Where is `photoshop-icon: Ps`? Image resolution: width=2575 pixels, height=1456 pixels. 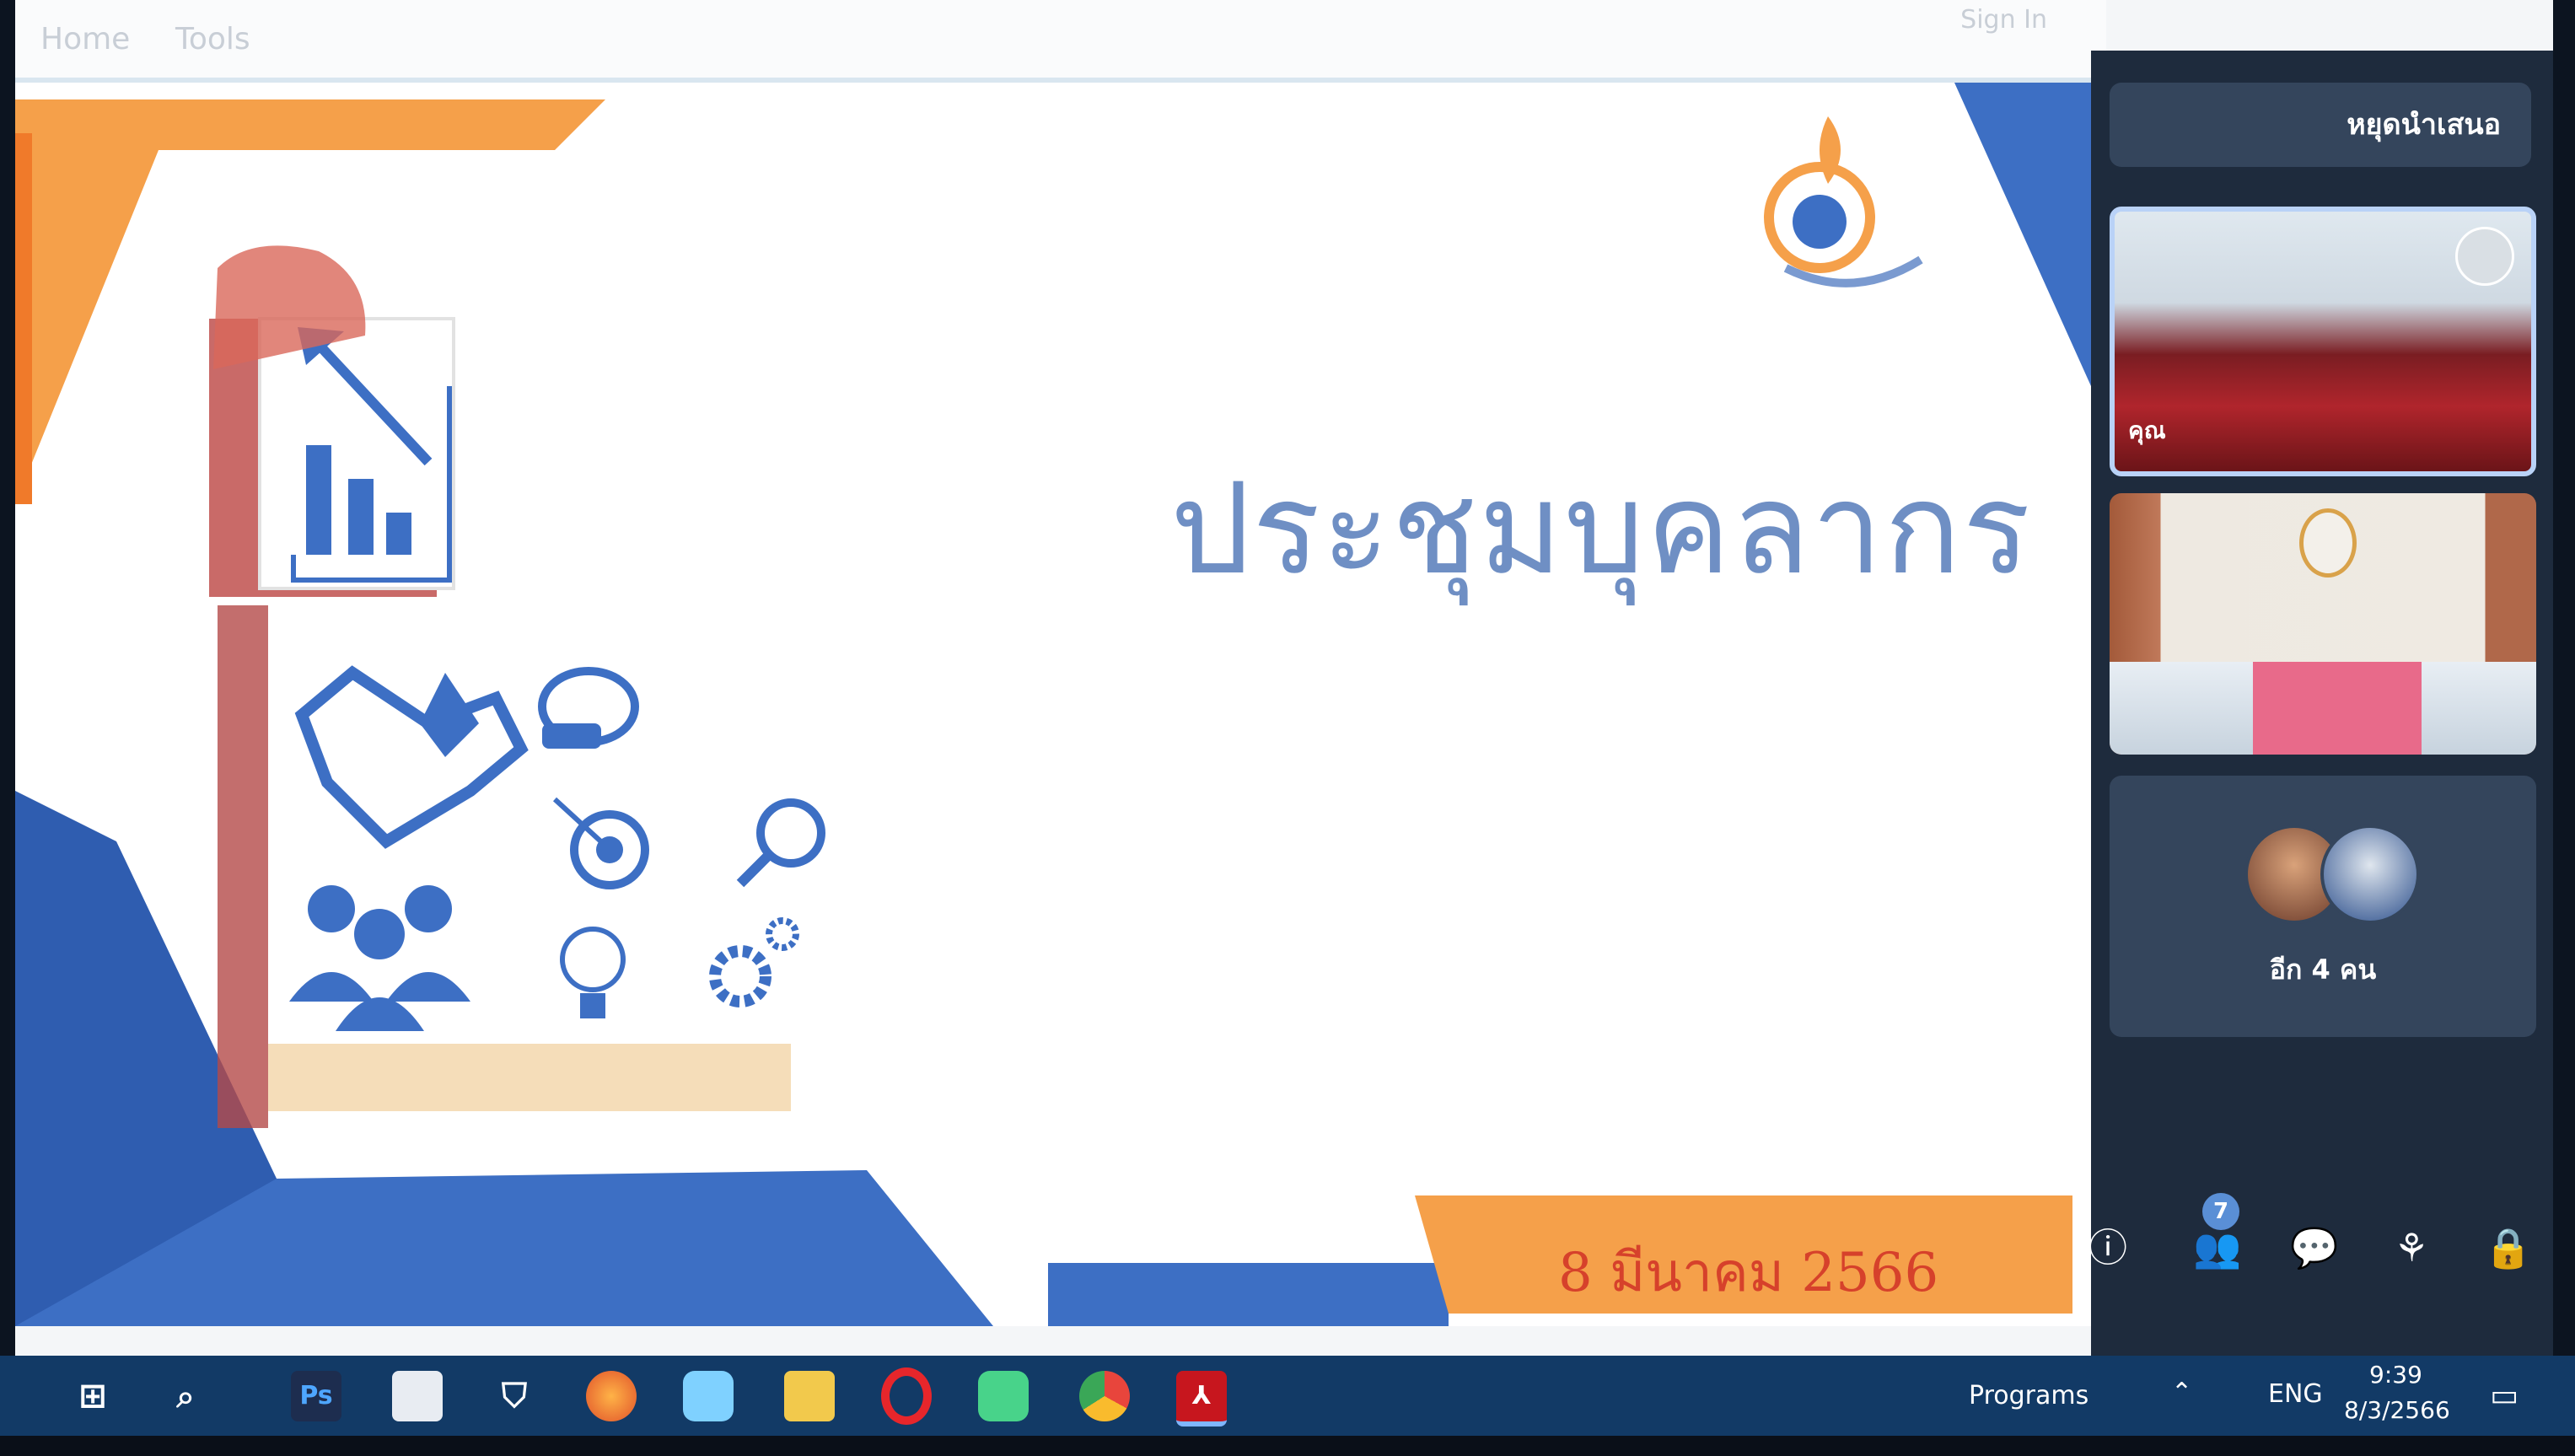
photoshop-icon: Ps is located at coordinates (316, 1396).